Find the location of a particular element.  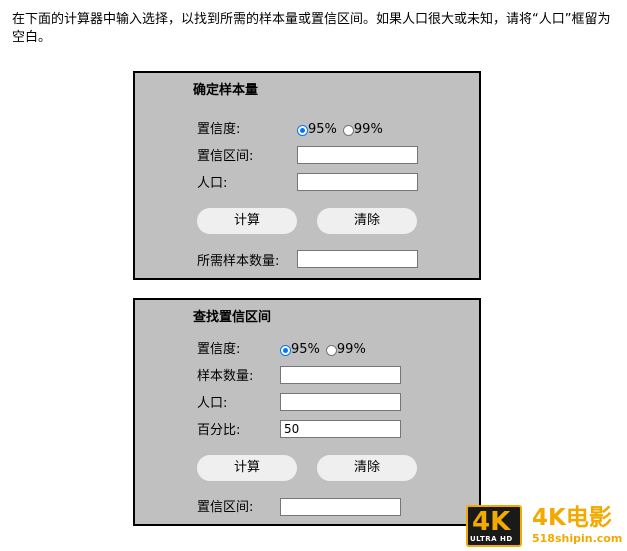

panel-title: 确定样本量 is located at coordinates (226, 90).